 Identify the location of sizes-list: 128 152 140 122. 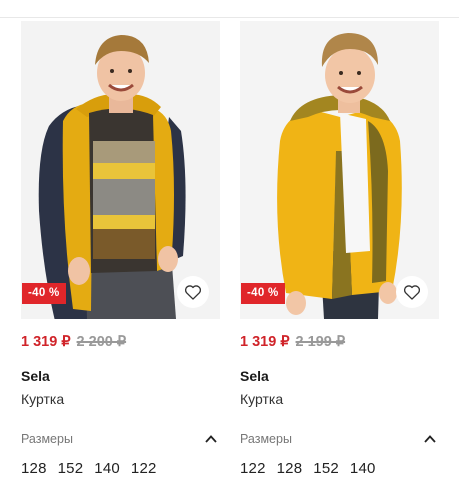
(120, 468).